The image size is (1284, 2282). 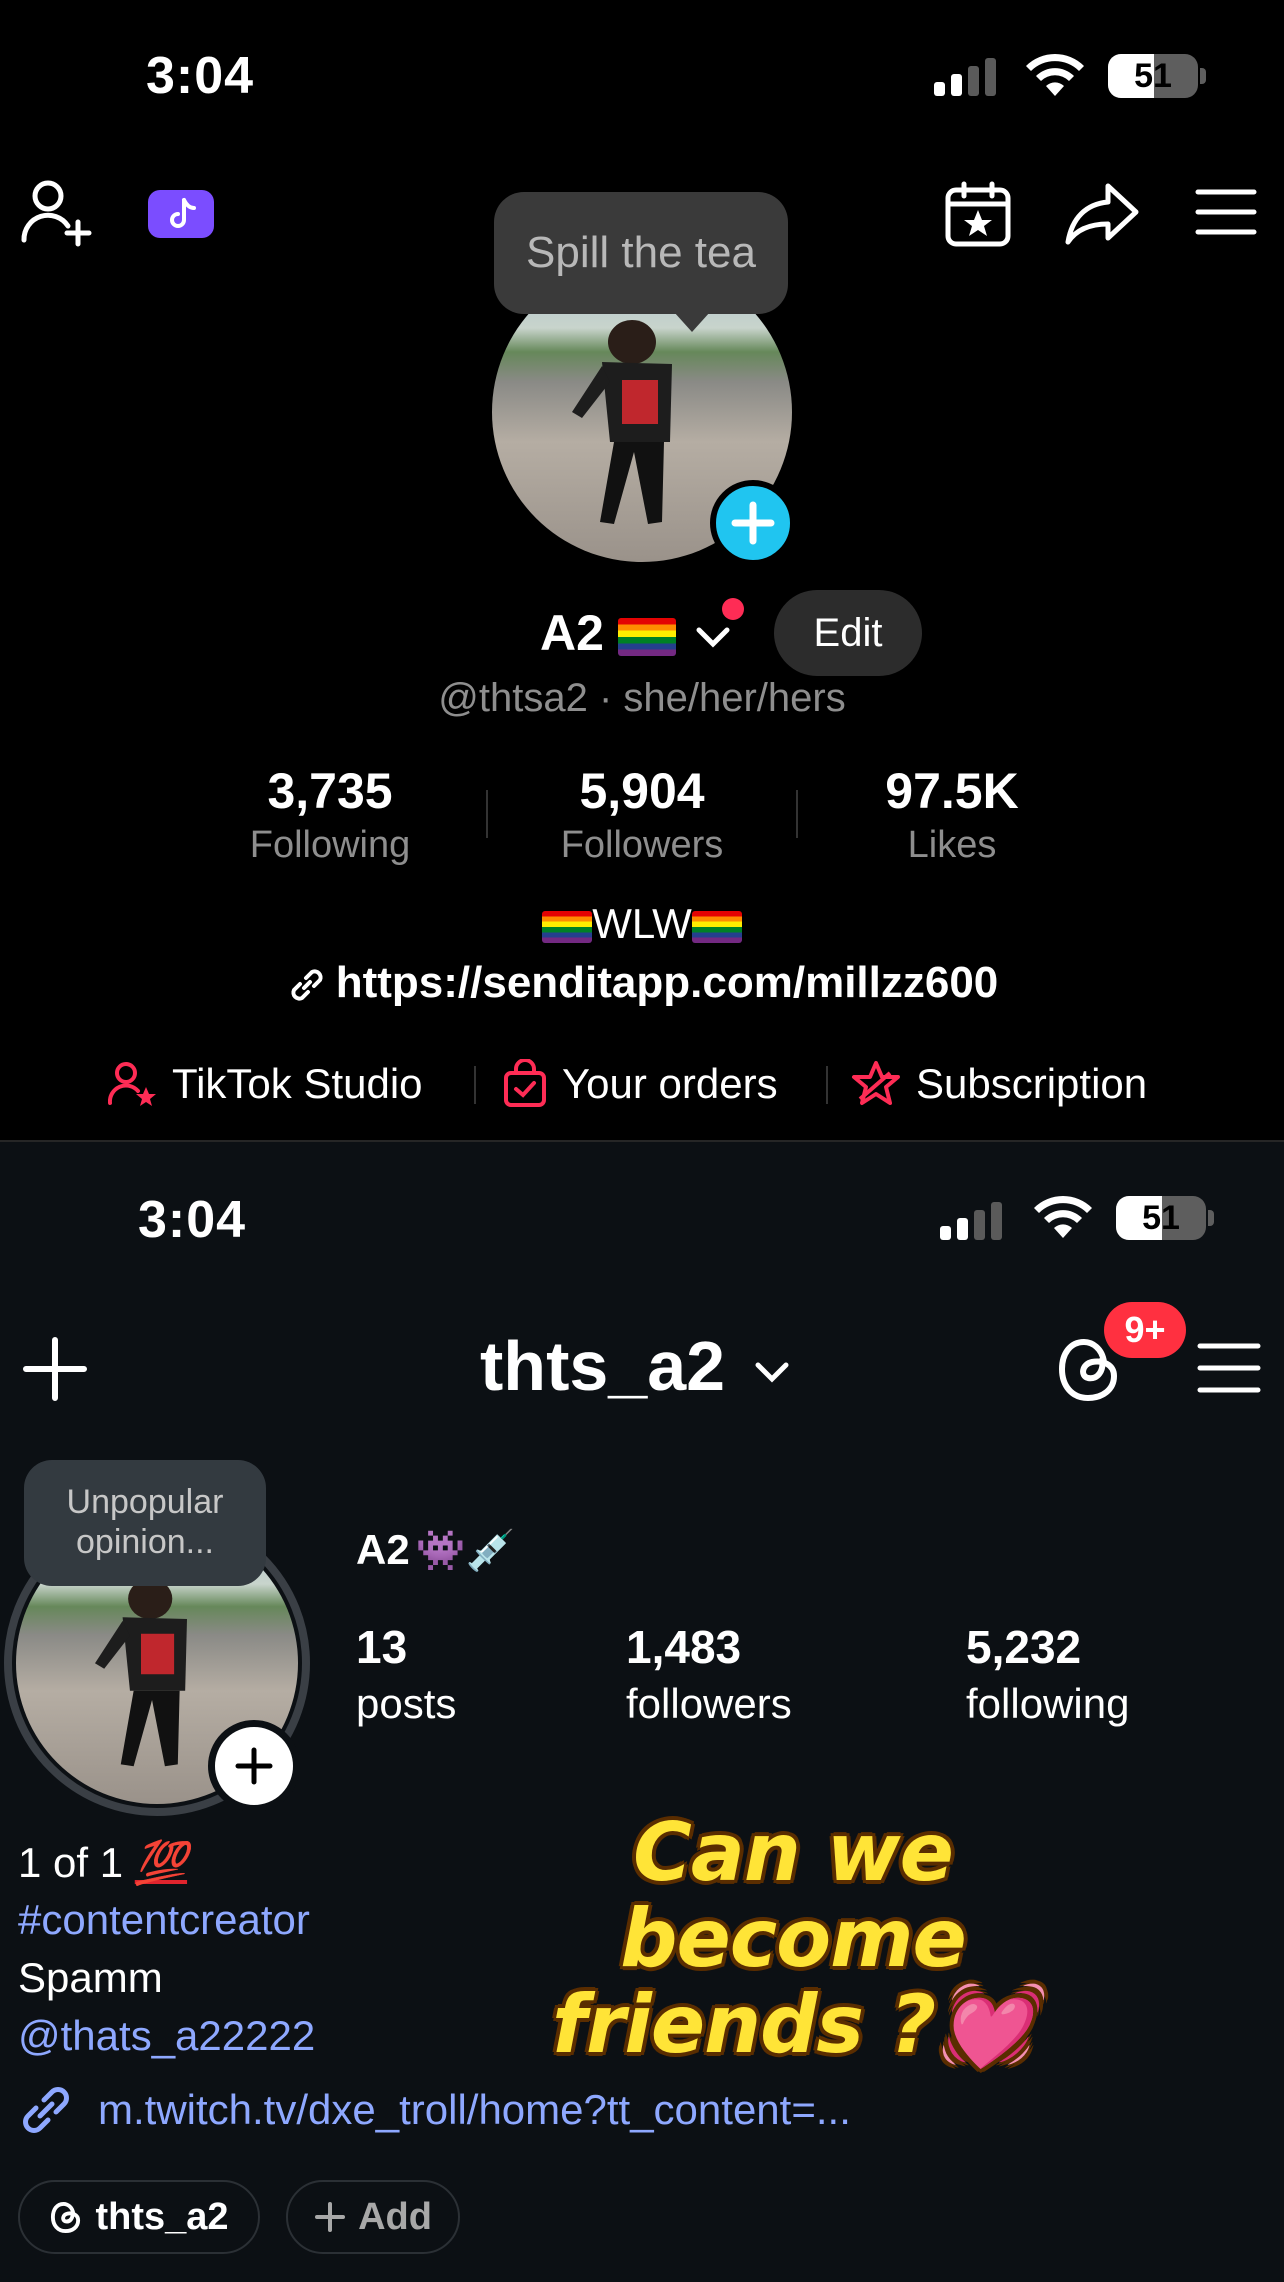 What do you see at coordinates (406, 1703) in the screenshot?
I see `posts-label: posts` at bounding box center [406, 1703].